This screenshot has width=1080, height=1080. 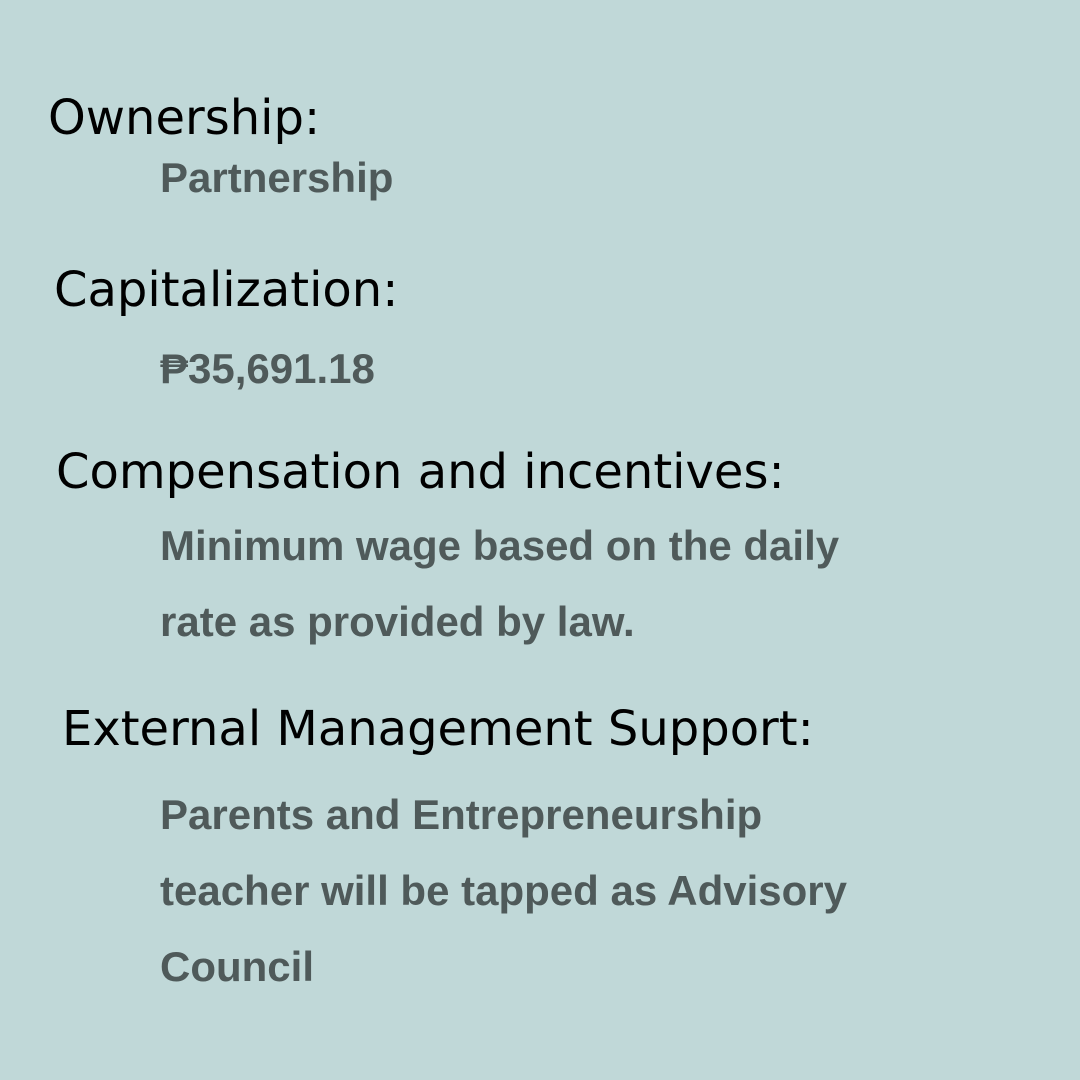 I want to click on ownership-heading: Ownership:, so click(x=184, y=118).